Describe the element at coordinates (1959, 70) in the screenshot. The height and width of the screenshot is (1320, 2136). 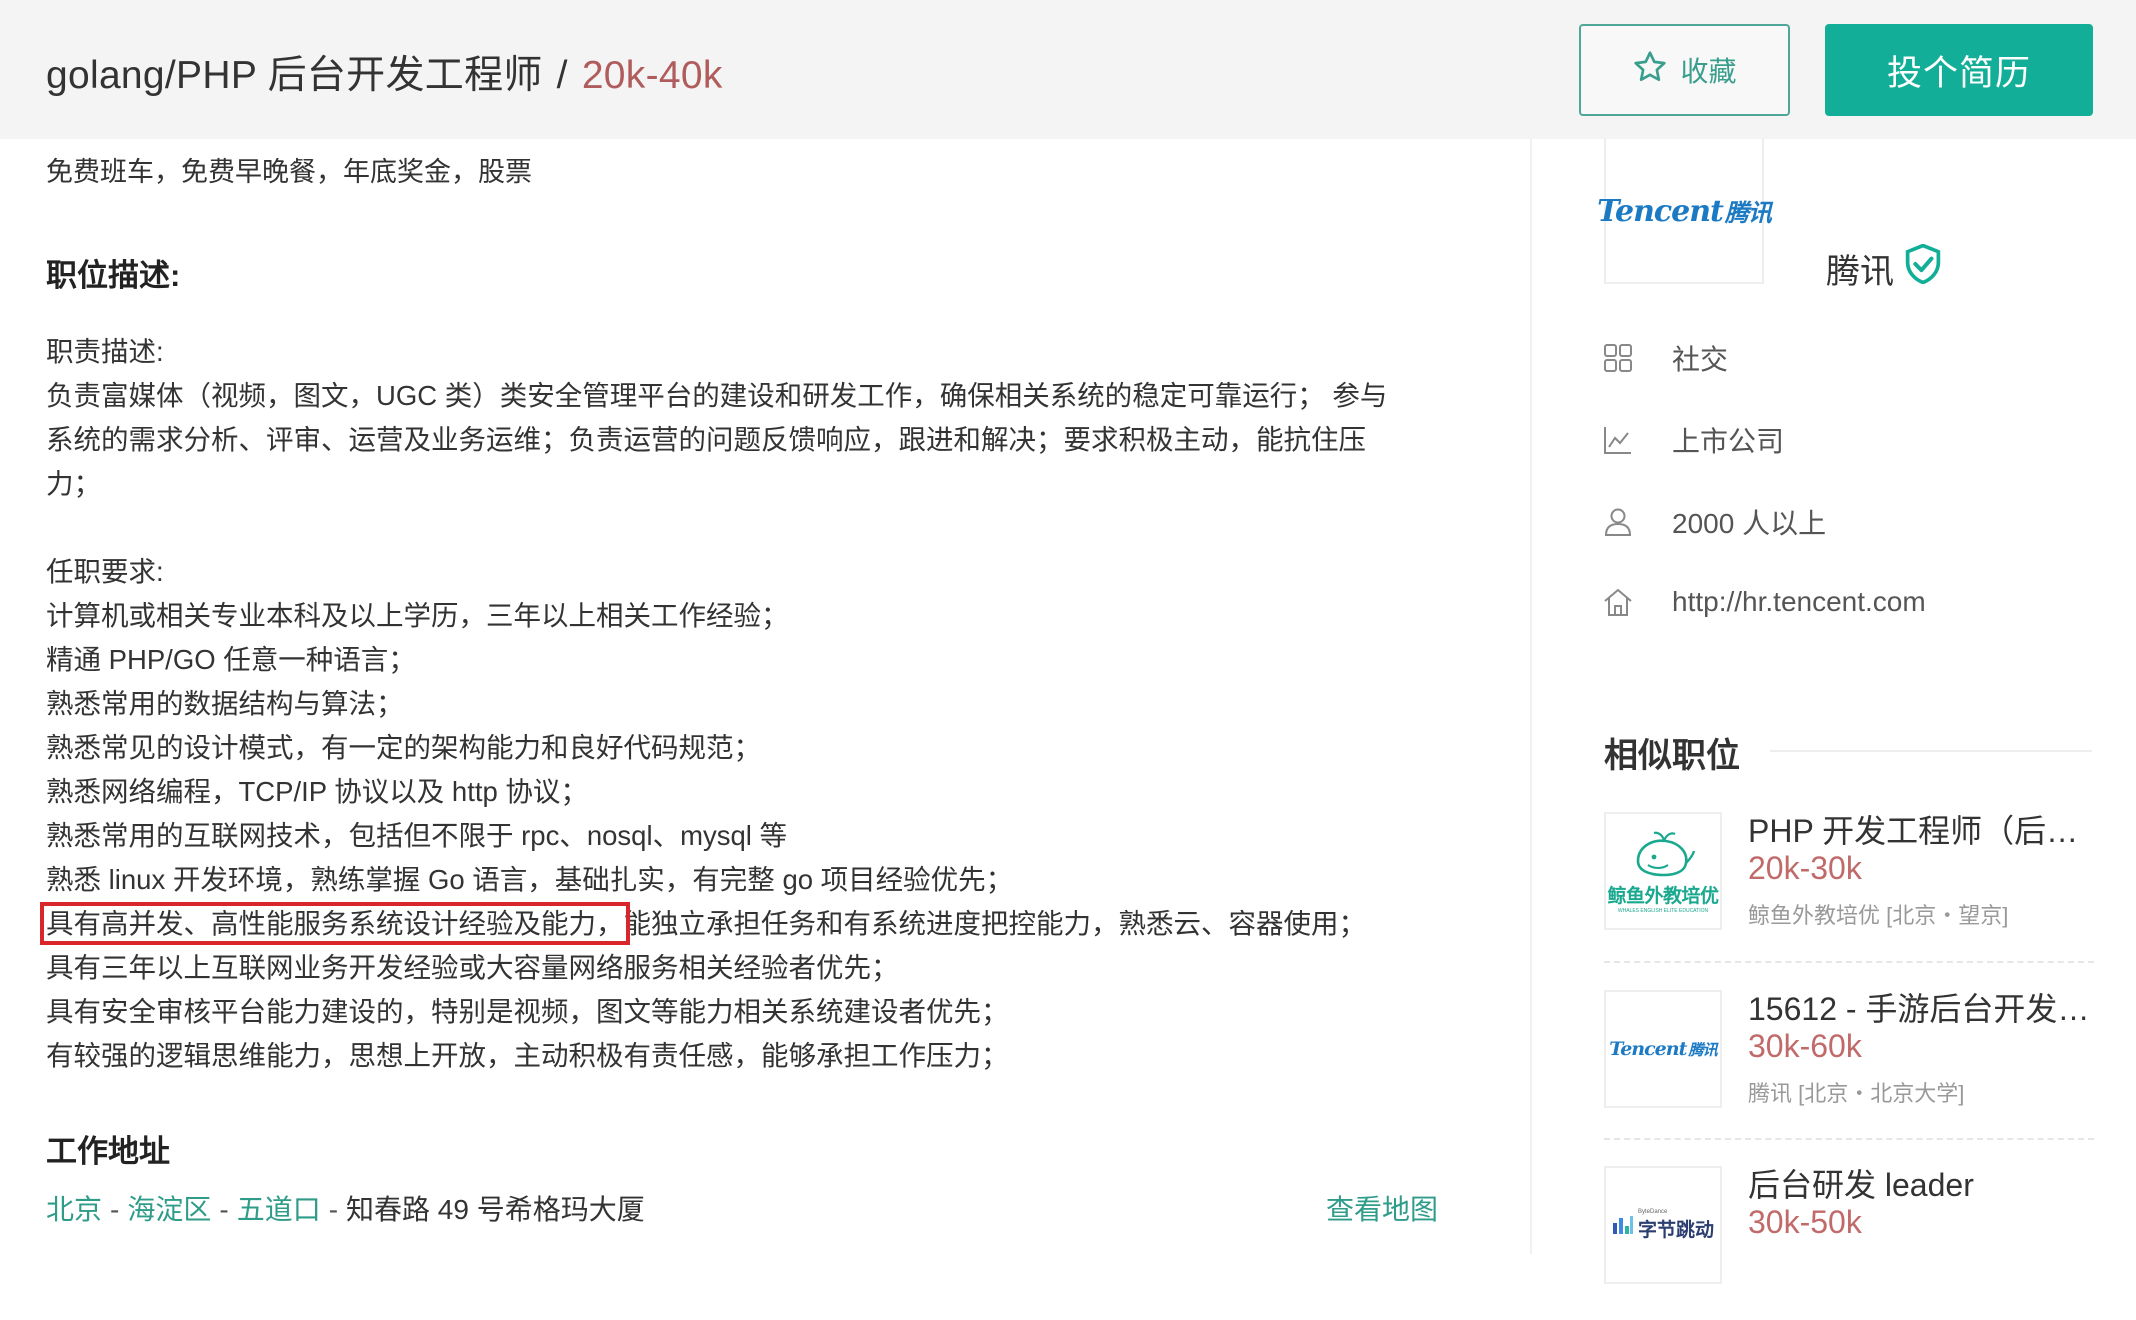
I see `apply-resume-button: 投个简历` at that location.